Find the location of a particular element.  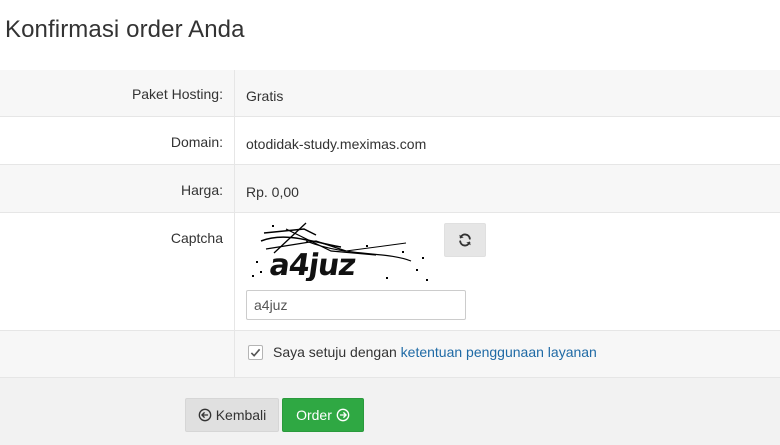

order-button: Order is located at coordinates (323, 415).